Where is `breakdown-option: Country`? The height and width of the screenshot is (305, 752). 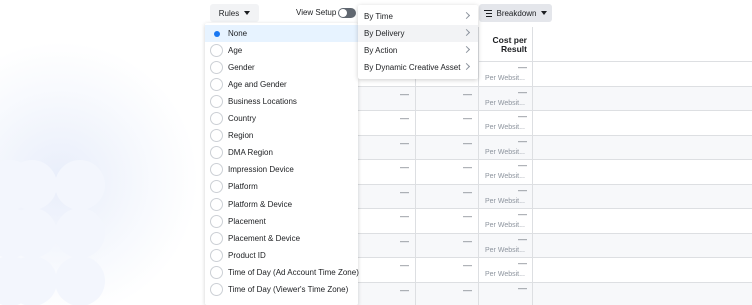
breakdown-option: Country is located at coordinates (281, 118).